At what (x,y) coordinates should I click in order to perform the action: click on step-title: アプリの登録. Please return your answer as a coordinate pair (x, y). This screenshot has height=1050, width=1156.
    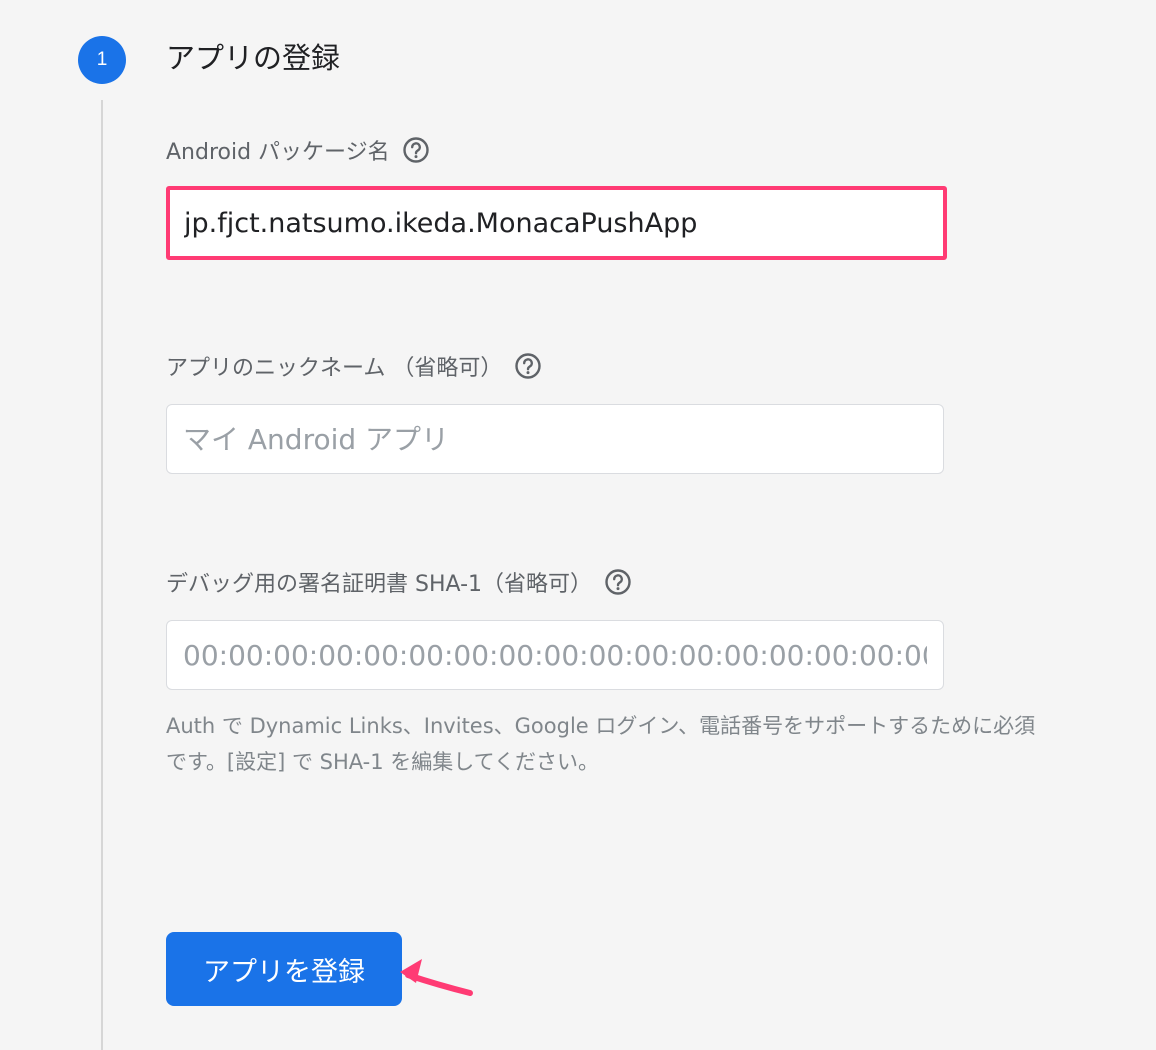
    Looking at the image, I should click on (253, 58).